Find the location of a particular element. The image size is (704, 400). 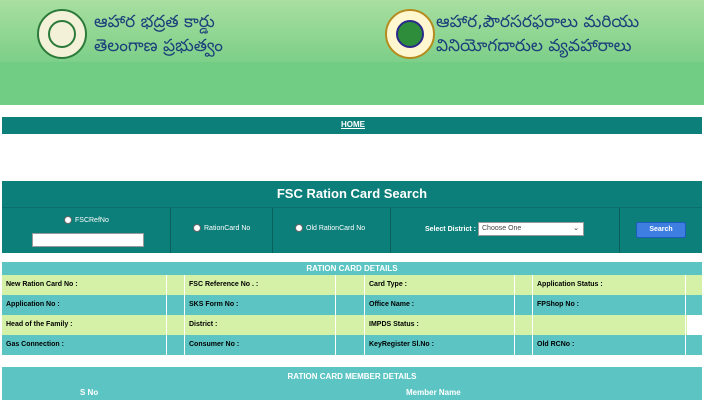

col-sno-header: S No is located at coordinates (89, 392).